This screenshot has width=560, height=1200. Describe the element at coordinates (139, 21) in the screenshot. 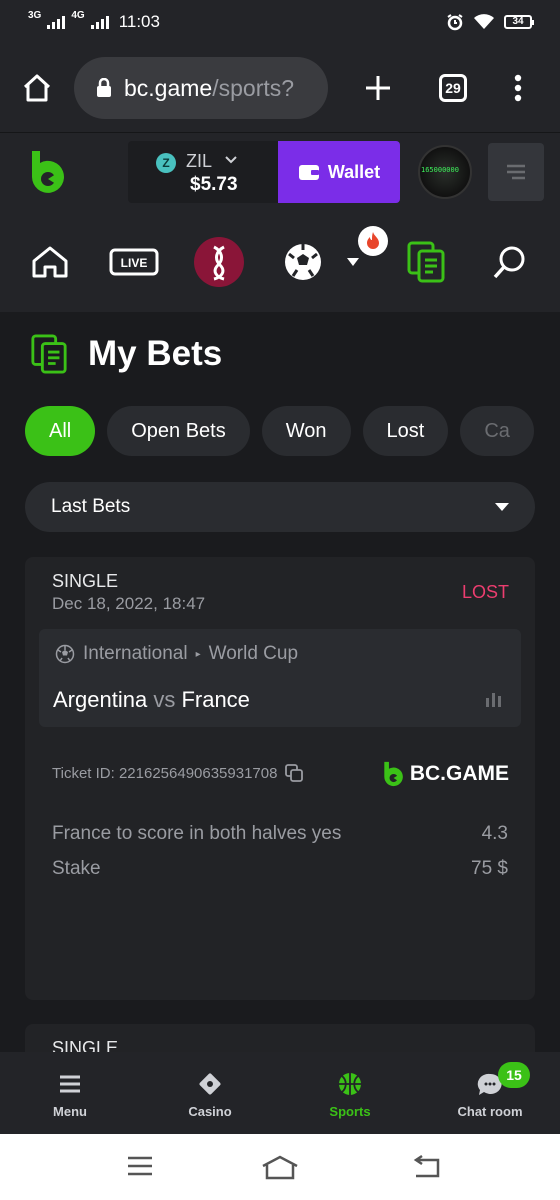

I see `clock: 11:03` at that location.